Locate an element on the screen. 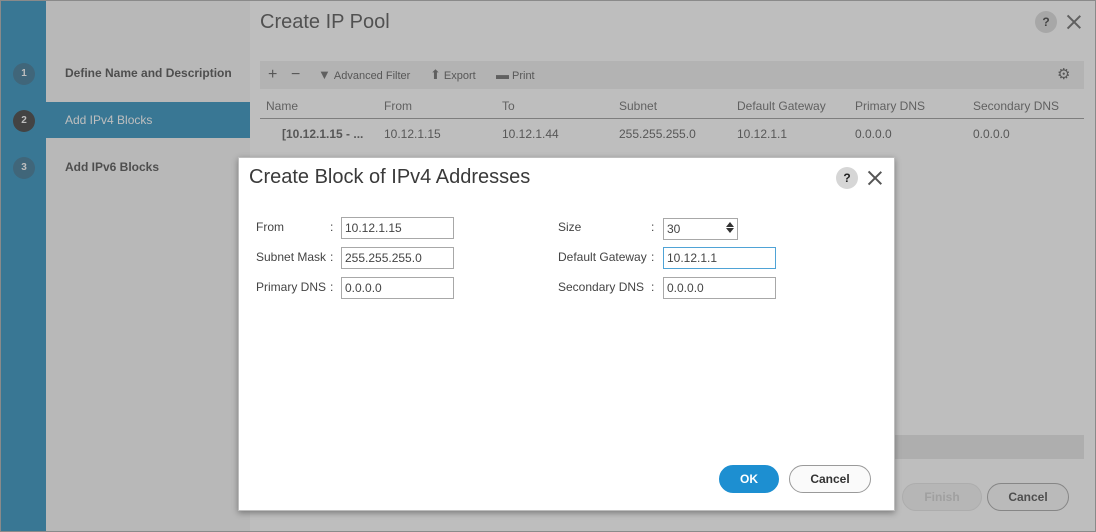 This screenshot has height=532, width=1096. secondary-dns-input: 0.0.0.0 is located at coordinates (719, 288).